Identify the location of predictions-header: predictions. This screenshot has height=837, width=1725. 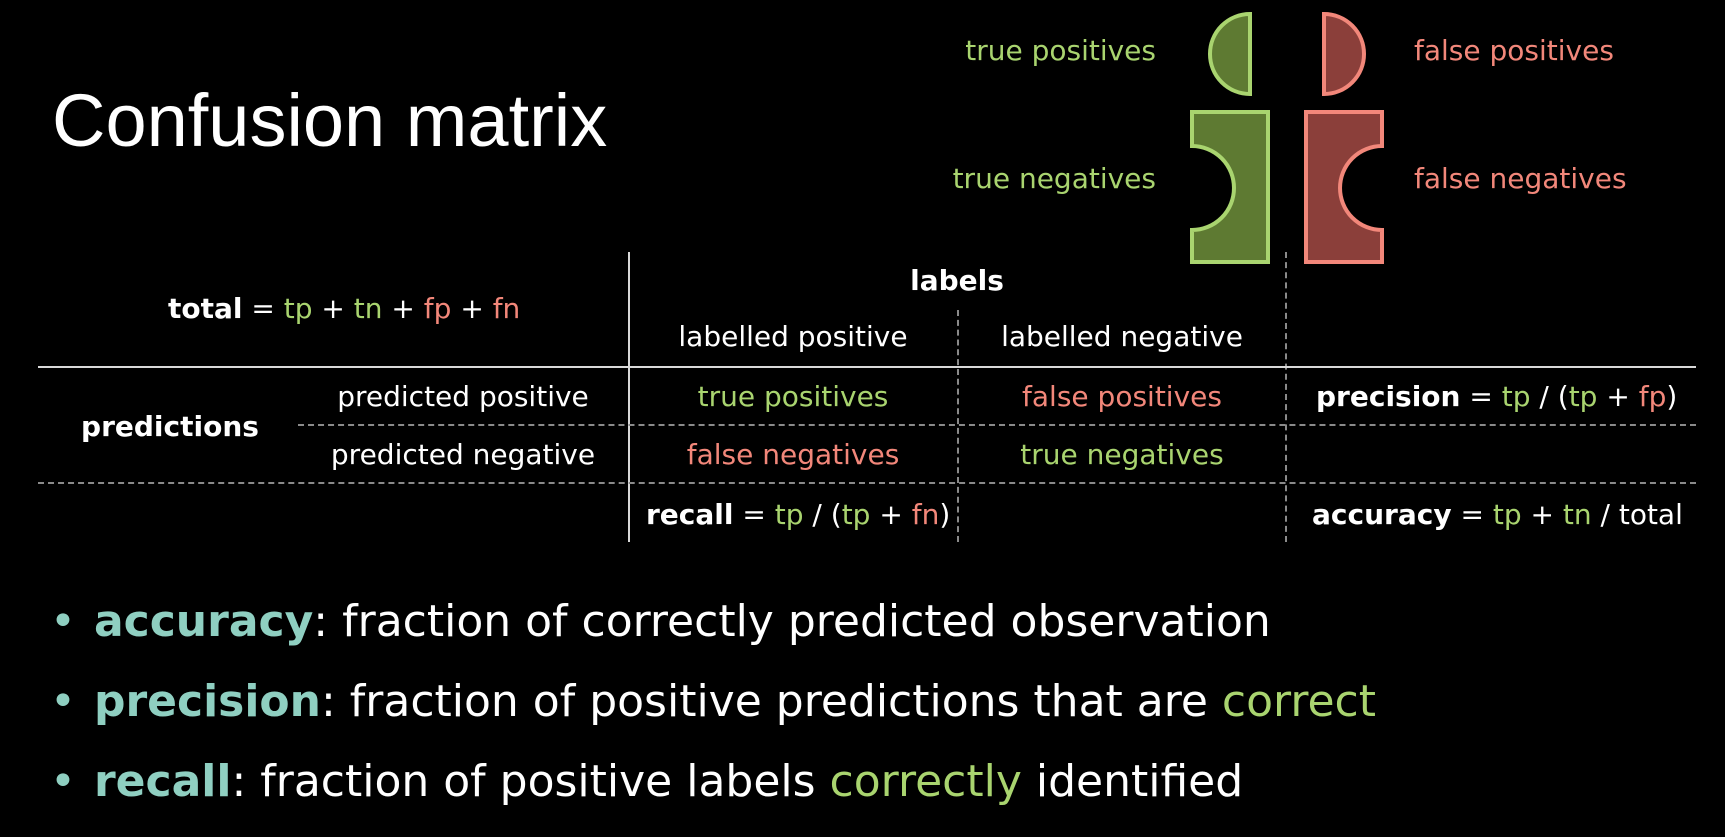
(170, 426).